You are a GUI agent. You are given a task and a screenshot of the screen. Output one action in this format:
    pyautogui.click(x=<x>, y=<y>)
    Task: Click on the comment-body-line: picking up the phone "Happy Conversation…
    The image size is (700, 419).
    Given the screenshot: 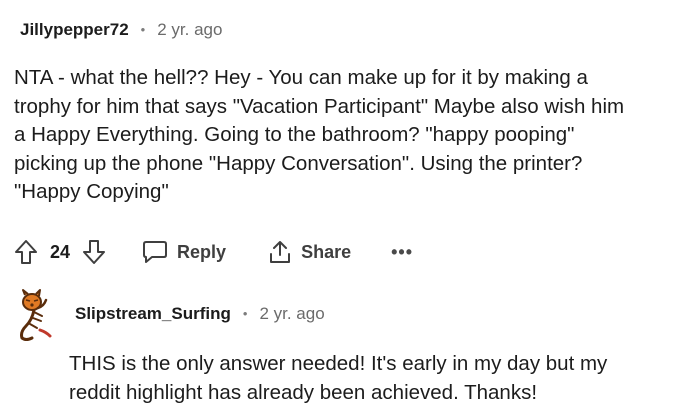 What is the action you would take?
    pyautogui.click(x=298, y=163)
    